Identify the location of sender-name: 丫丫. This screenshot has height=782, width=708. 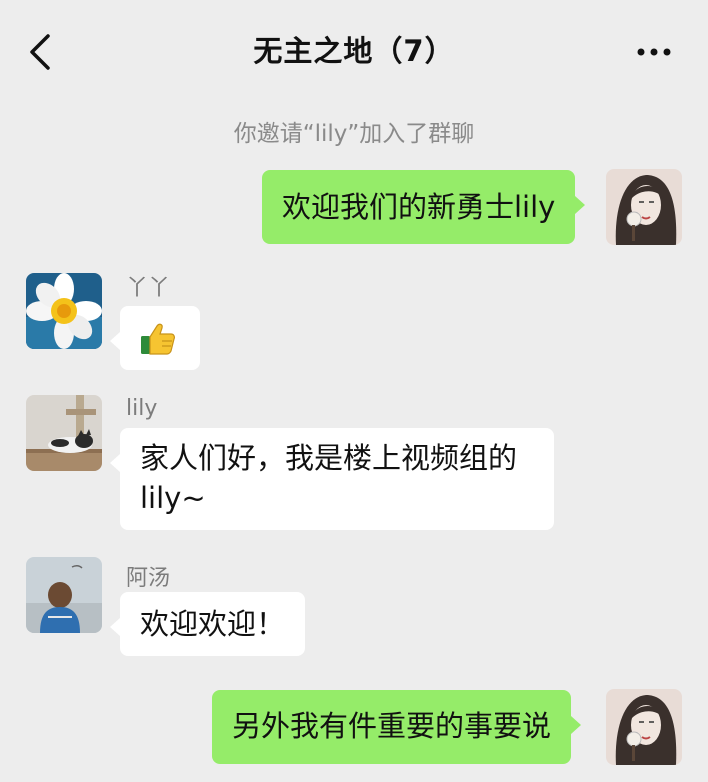
(148, 288).